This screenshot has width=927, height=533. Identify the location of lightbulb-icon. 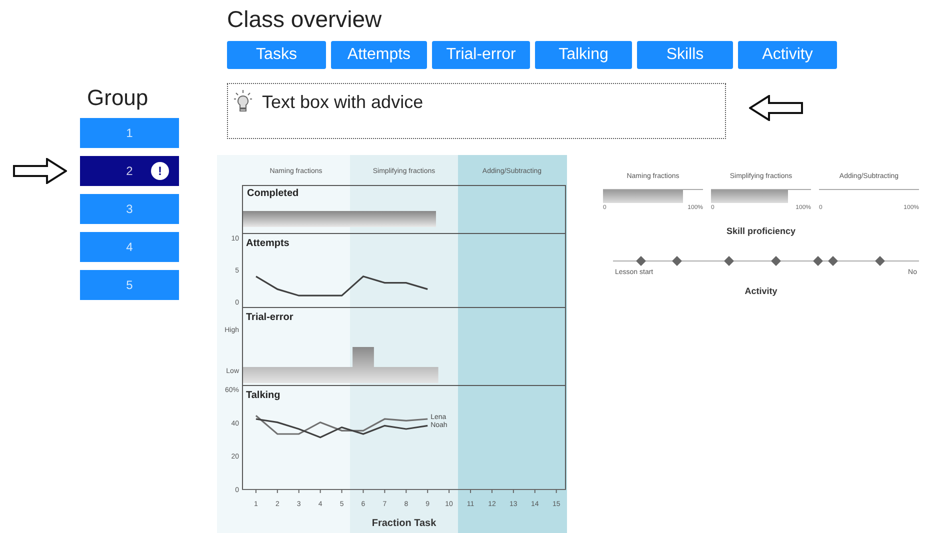
(243, 101).